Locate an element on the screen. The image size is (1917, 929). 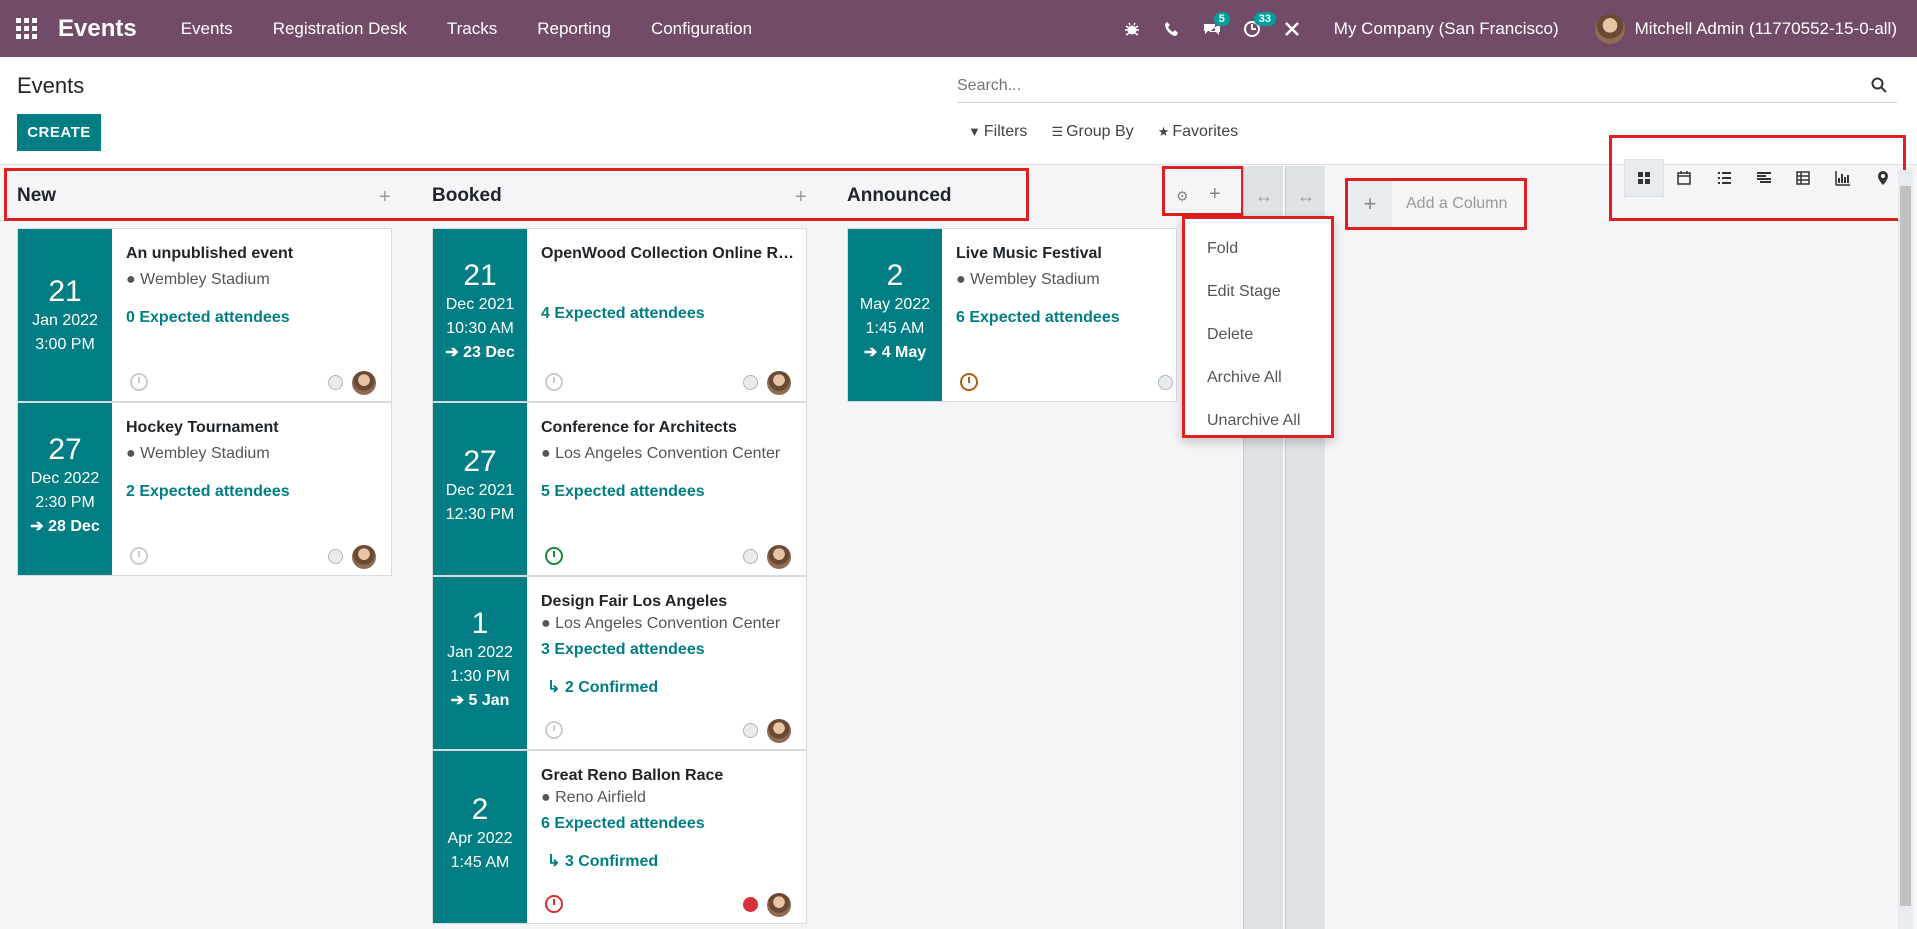
location-text: Los Angeles Convention Center is located at coordinates (668, 623).